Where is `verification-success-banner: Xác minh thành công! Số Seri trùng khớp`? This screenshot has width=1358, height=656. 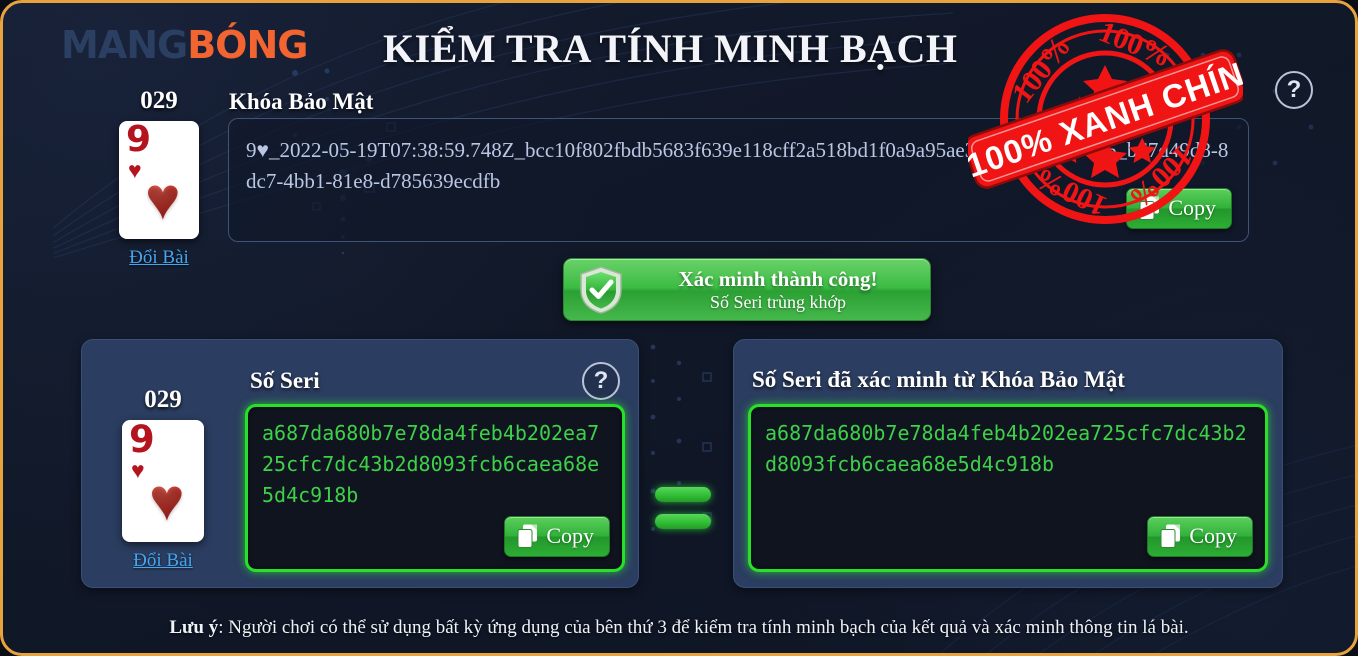
verification-success-banner: Xác minh thành công! Số Seri trùng khớp is located at coordinates (747, 289).